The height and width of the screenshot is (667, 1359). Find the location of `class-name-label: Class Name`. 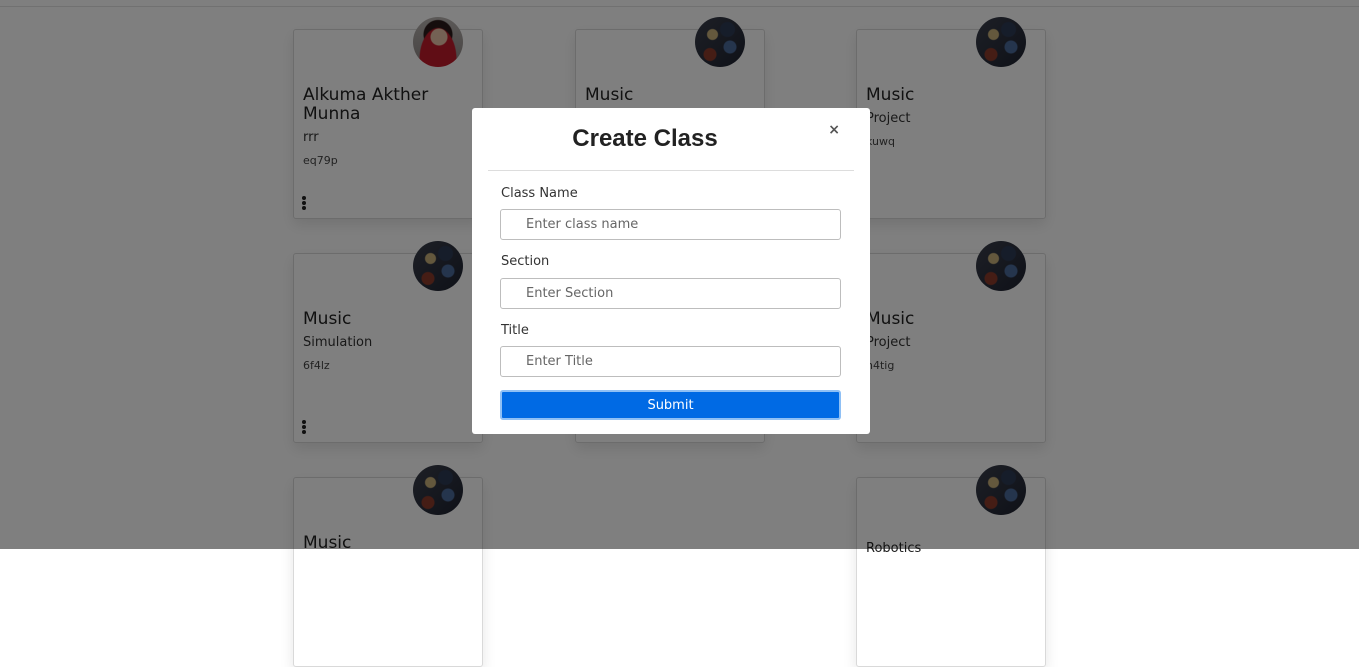

class-name-label: Class Name is located at coordinates (539, 193).